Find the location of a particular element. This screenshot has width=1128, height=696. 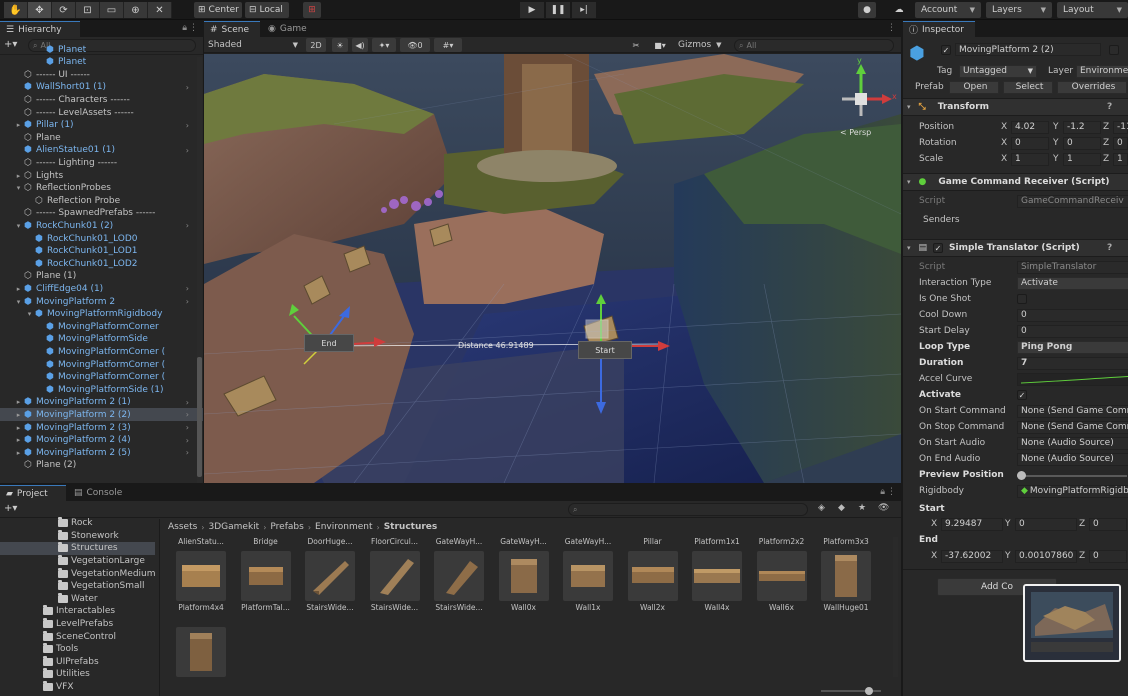

tab-project: ▰ Project is located at coordinates (33, 493).